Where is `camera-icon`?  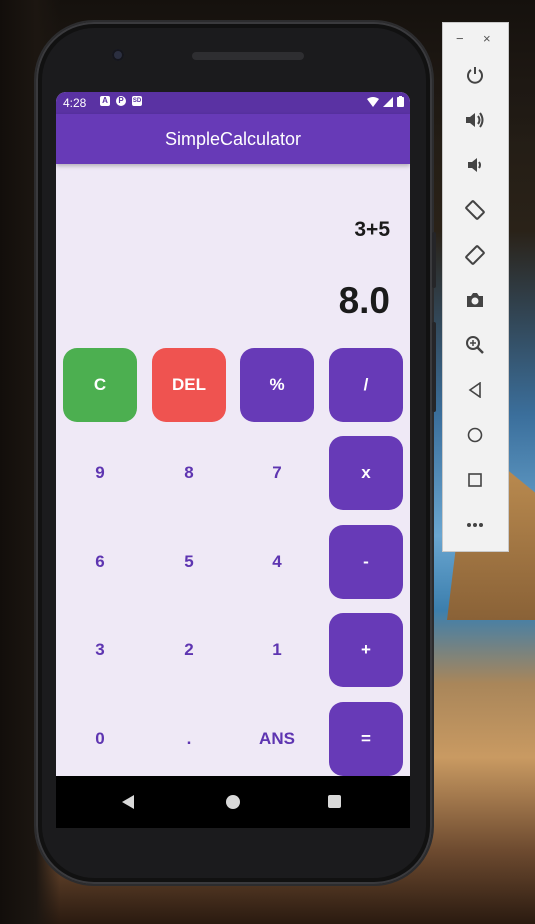 camera-icon is located at coordinates (475, 300).